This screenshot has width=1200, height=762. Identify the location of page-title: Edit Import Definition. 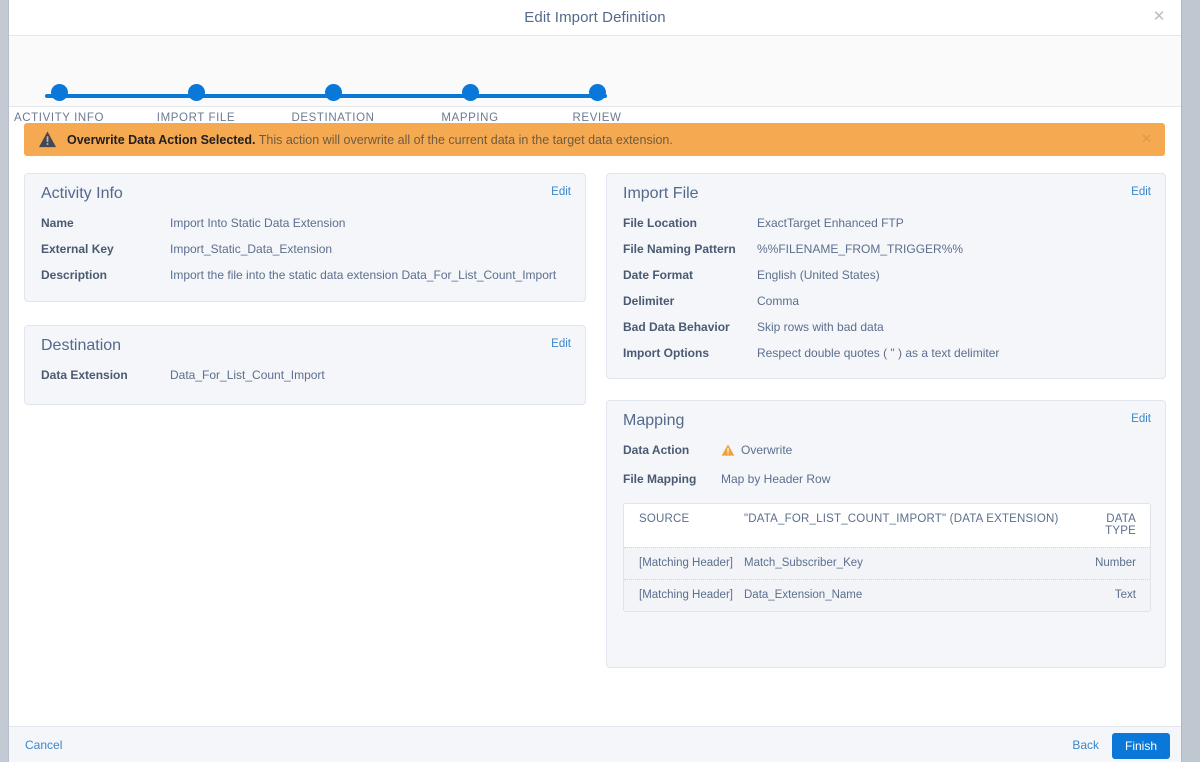
(595, 17).